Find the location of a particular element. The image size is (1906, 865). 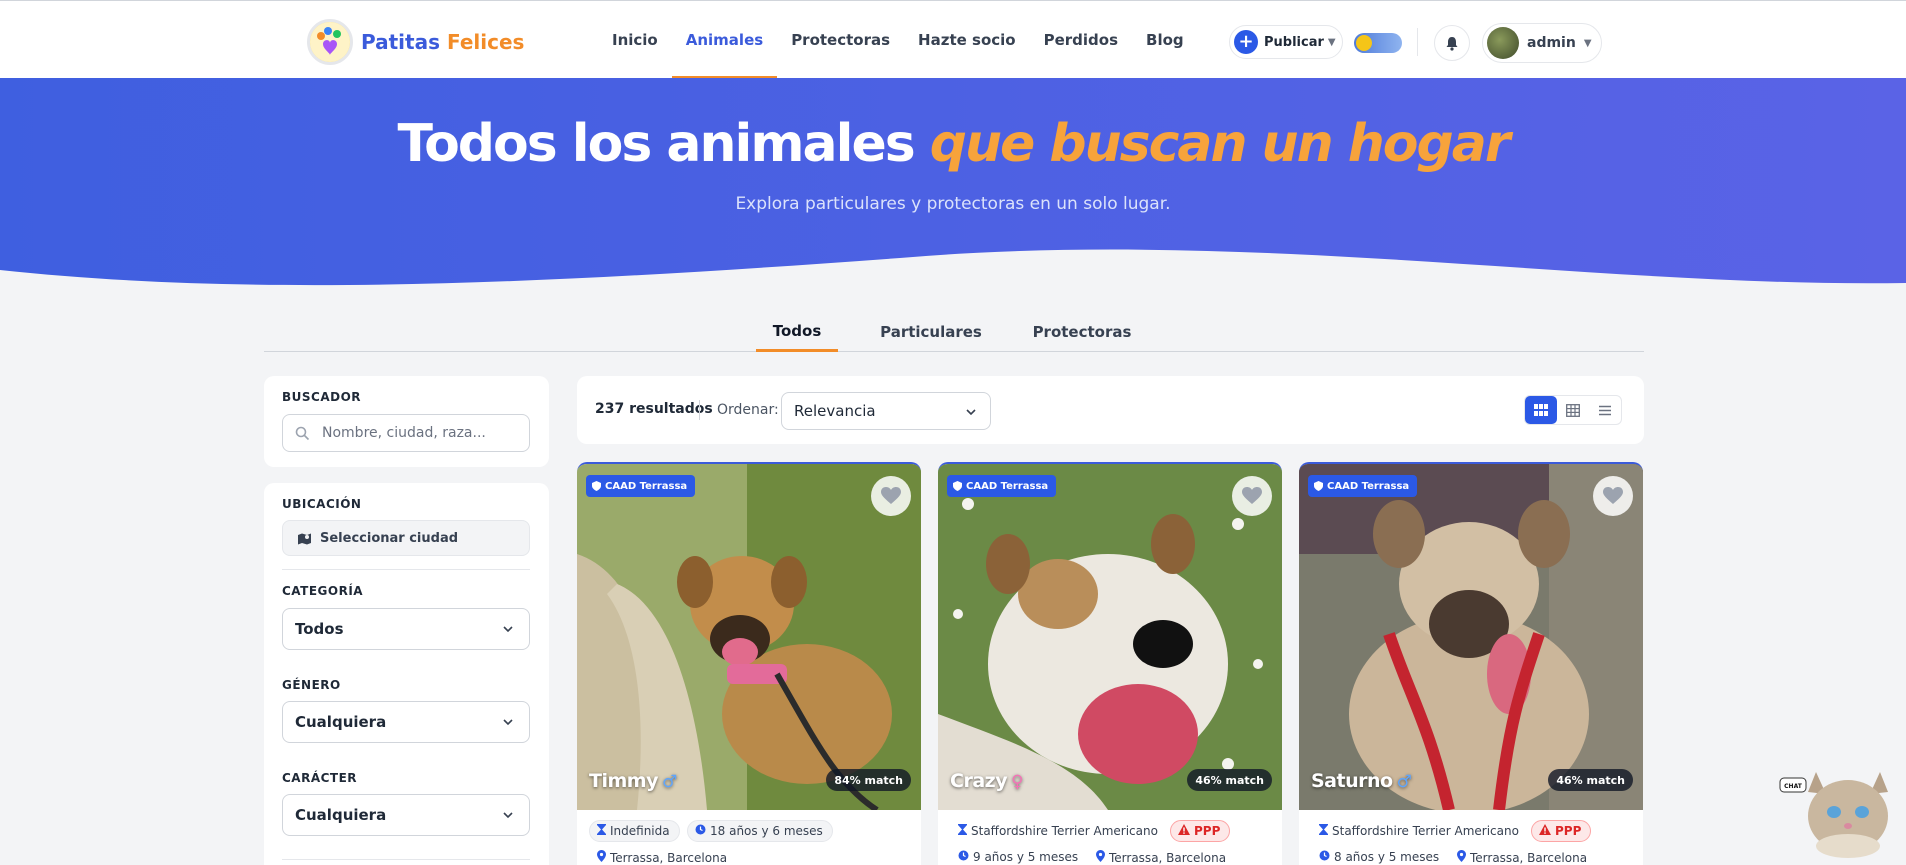

match-badge: 84% match is located at coordinates (868, 780).